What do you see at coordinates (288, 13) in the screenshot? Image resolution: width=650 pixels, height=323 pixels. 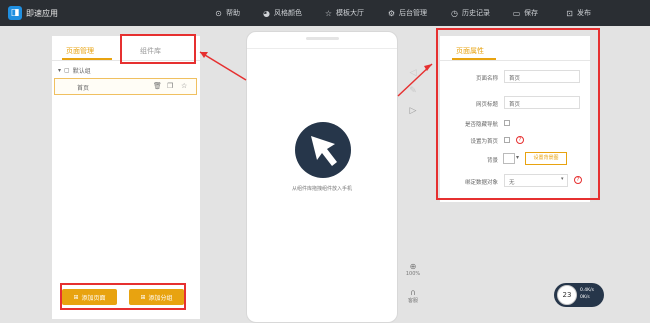 I see `nav-style-color-label: 风格颜色` at bounding box center [288, 13].